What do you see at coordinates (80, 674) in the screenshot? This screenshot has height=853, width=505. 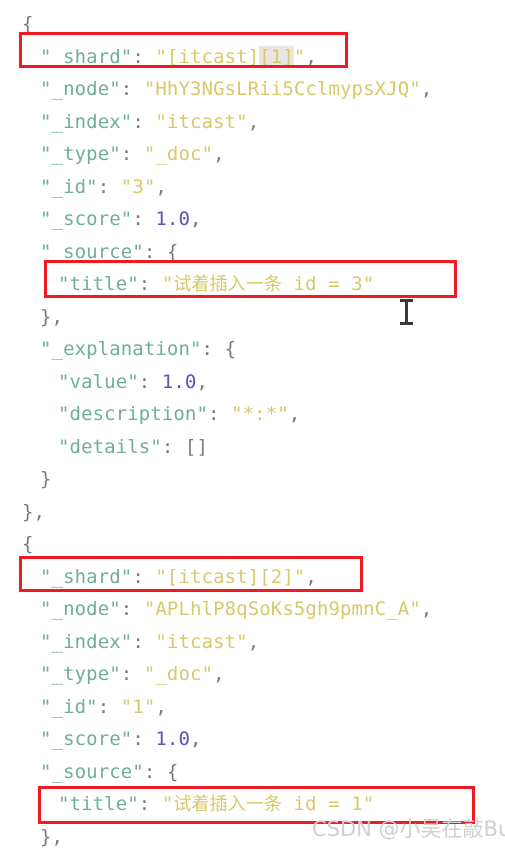 I see `json-token: "_type"` at bounding box center [80, 674].